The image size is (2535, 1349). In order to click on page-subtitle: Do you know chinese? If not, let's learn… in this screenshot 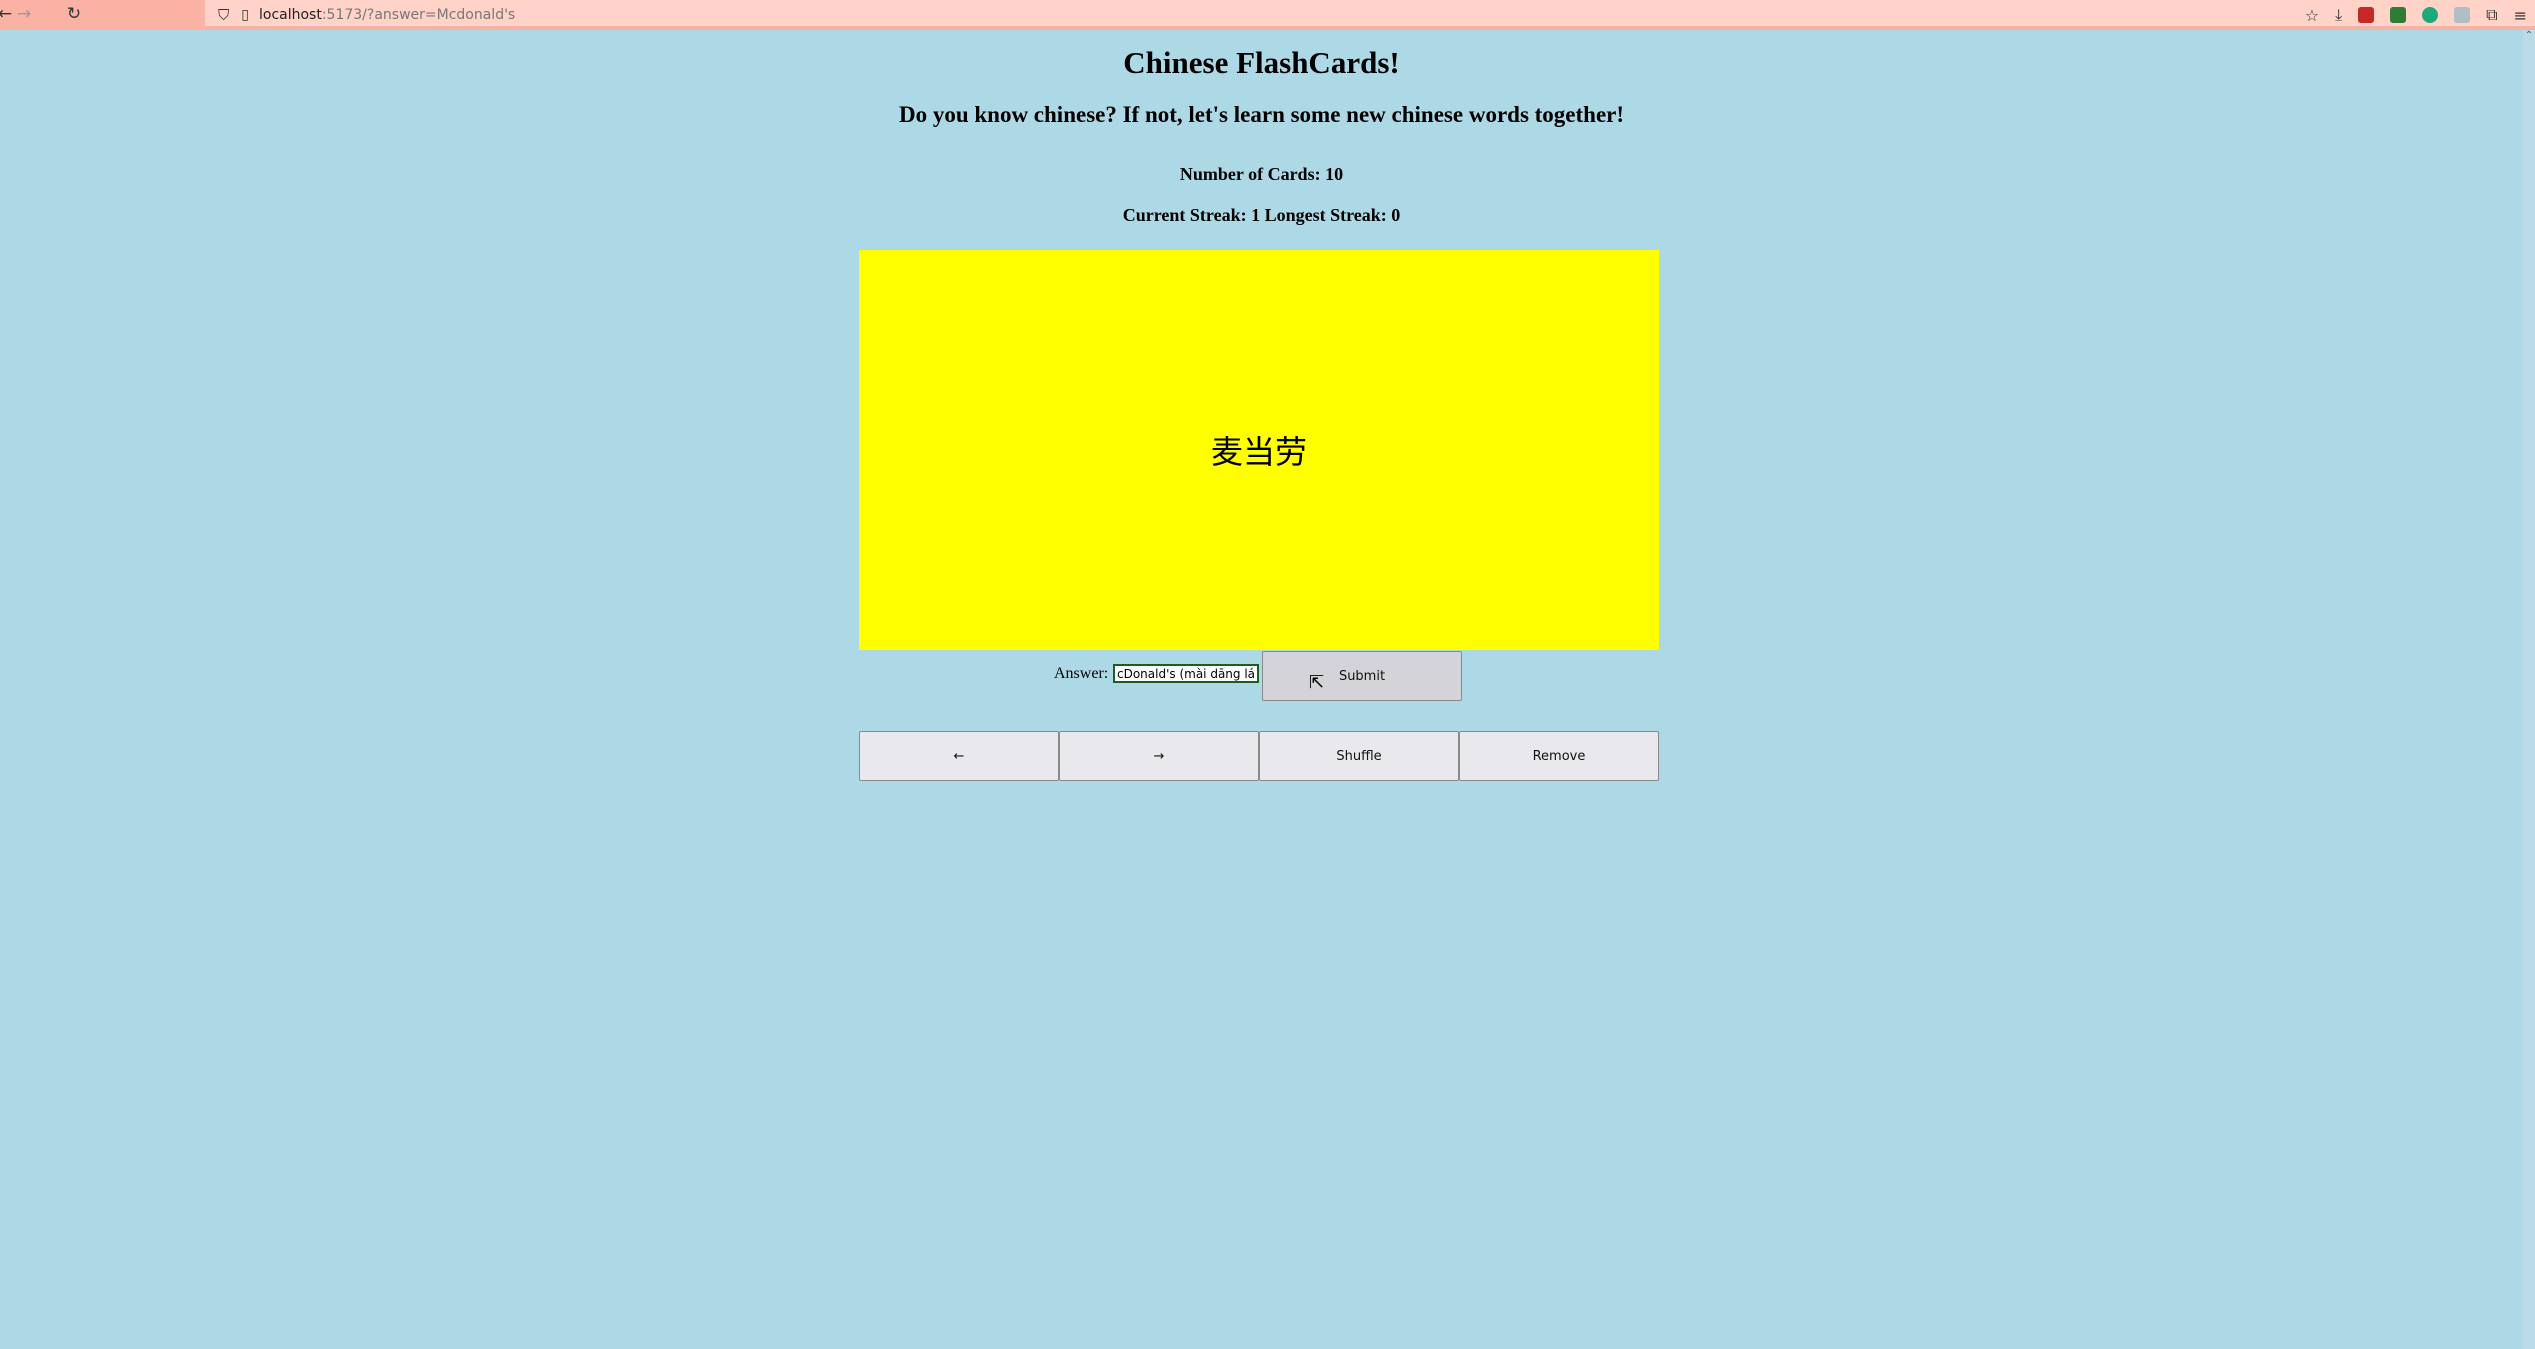, I will do `click(1261, 114)`.